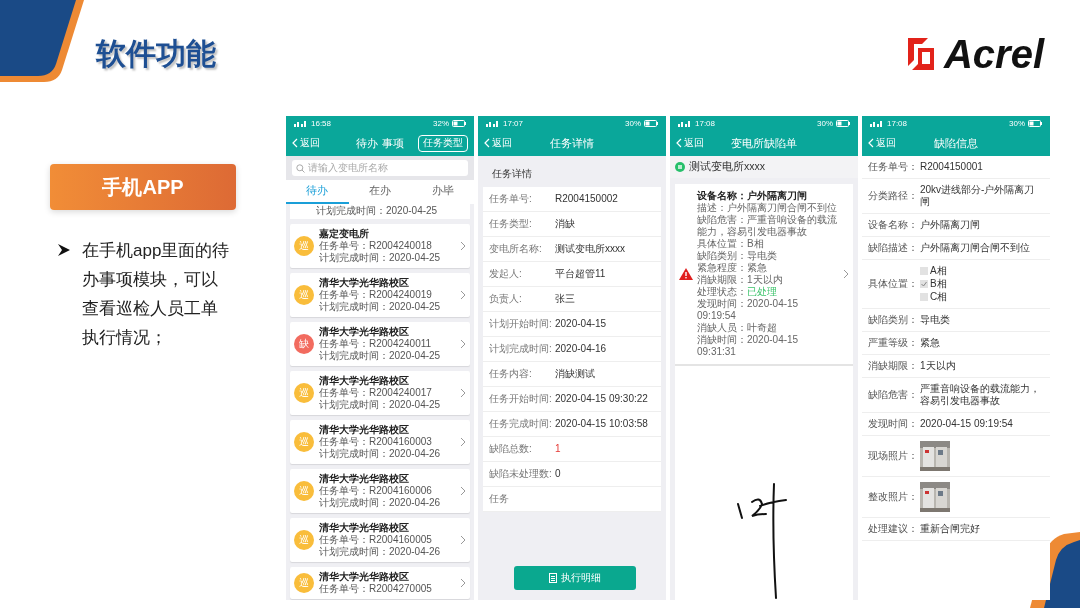 The image size is (1080, 608). What do you see at coordinates (935, 320) in the screenshot?
I see `field-value: 导电类` at bounding box center [935, 320].